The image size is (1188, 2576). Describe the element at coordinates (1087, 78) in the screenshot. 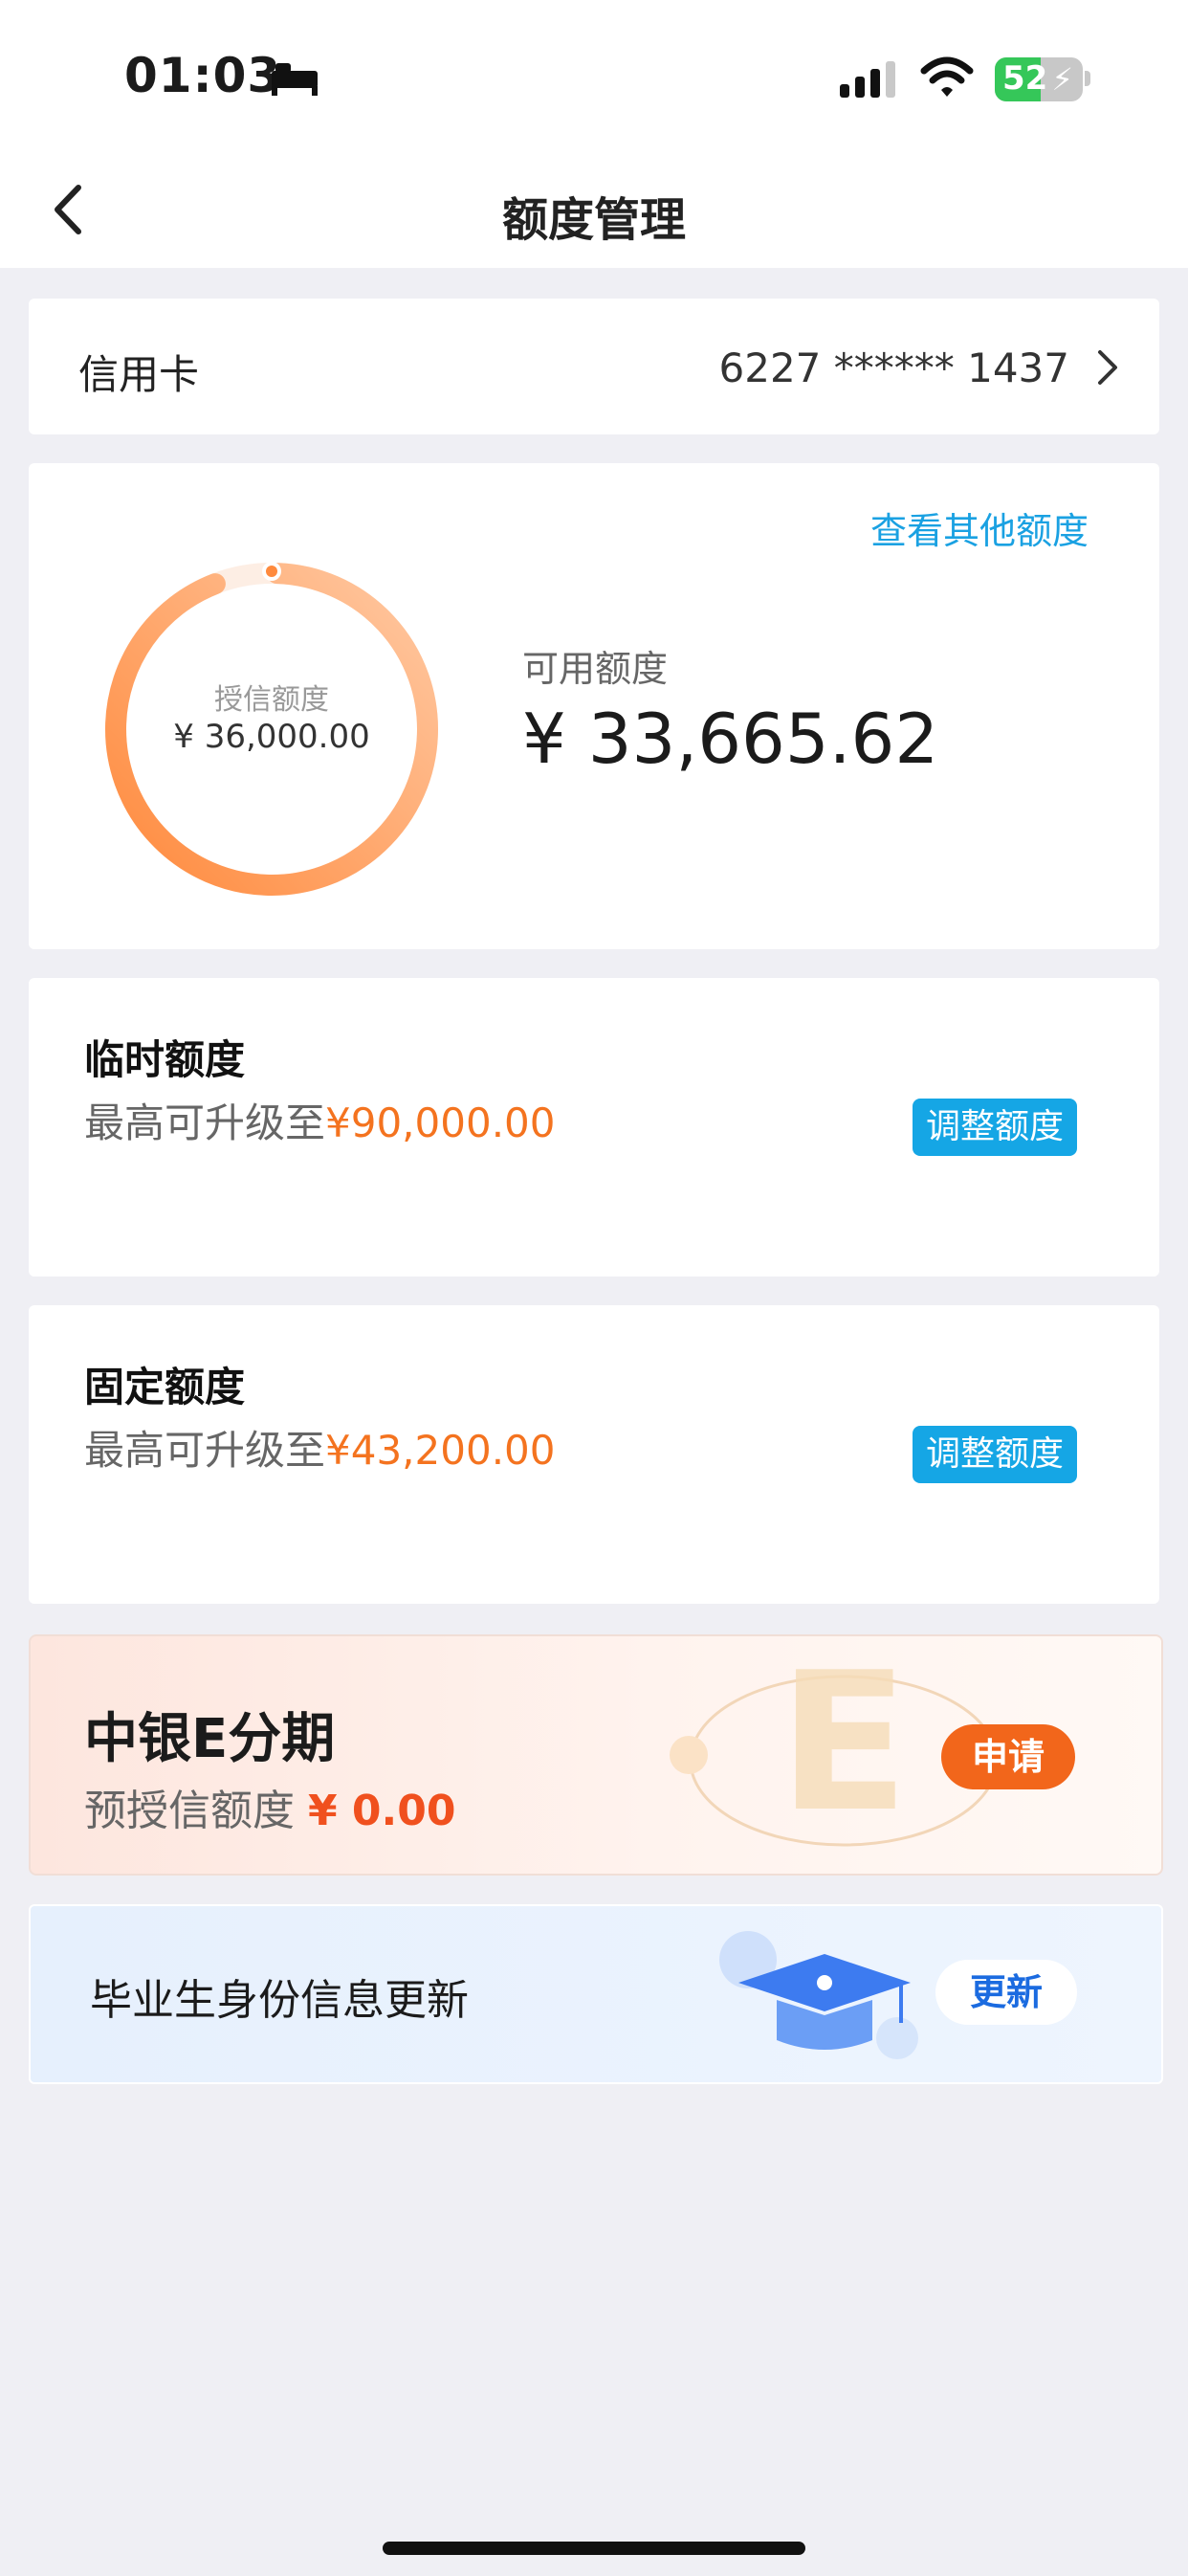

I see `battery-tip` at that location.